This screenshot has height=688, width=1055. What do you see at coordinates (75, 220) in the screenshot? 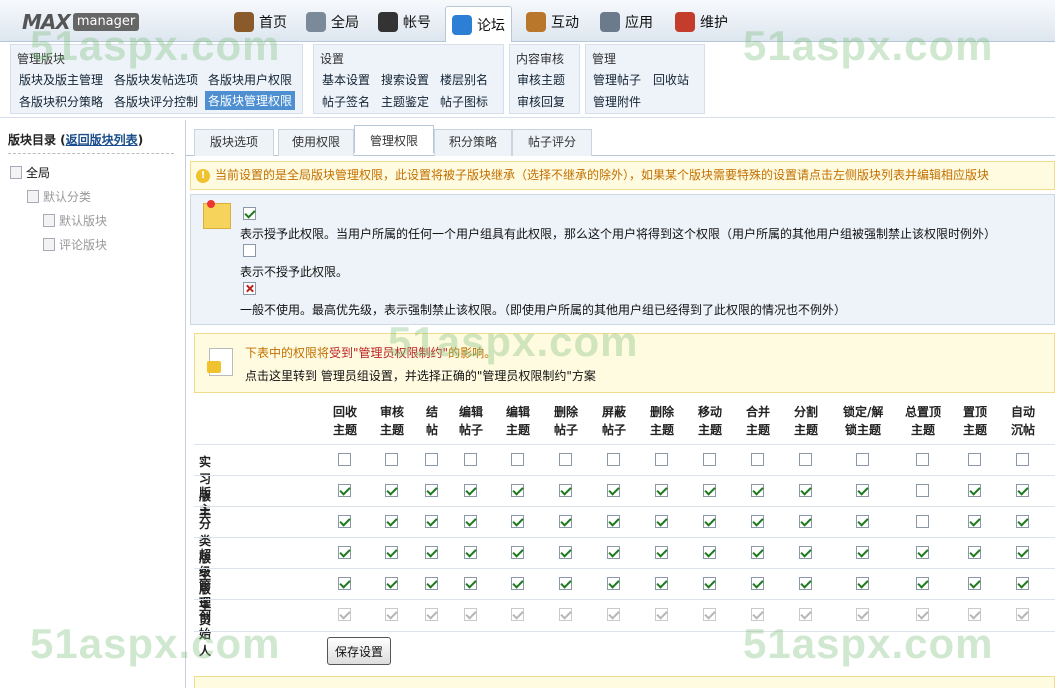
I see `tree-item-default-board: 默认版块` at bounding box center [75, 220].